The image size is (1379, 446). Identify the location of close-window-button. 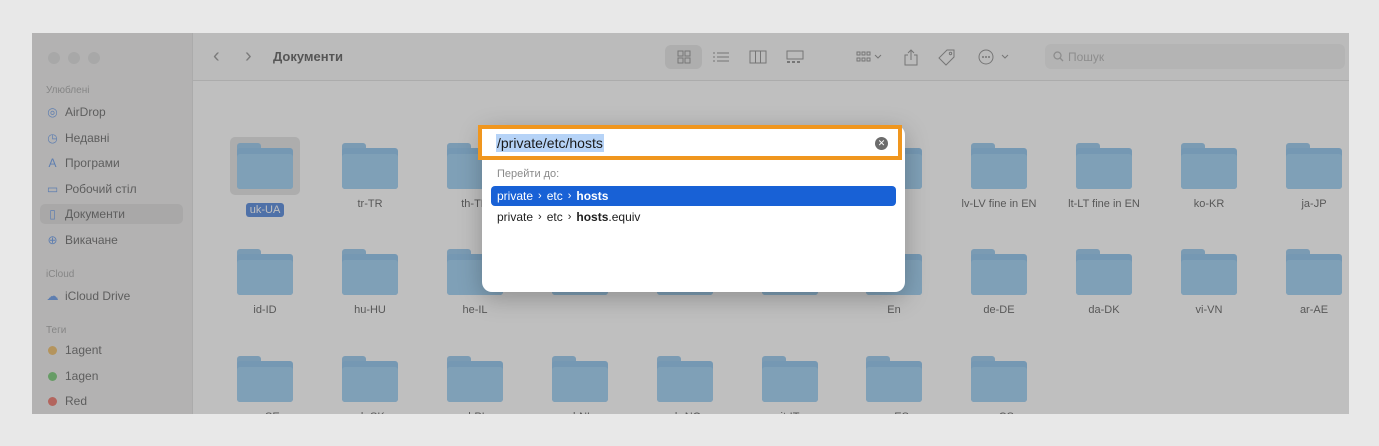
(54, 58).